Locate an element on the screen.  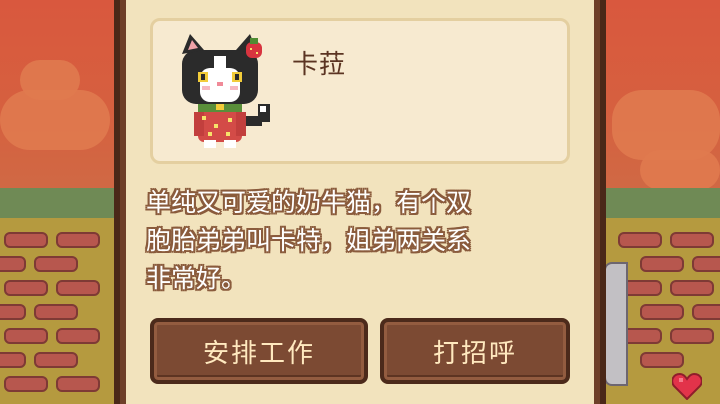
description-line: 非常好。 is located at coordinates (196, 278).